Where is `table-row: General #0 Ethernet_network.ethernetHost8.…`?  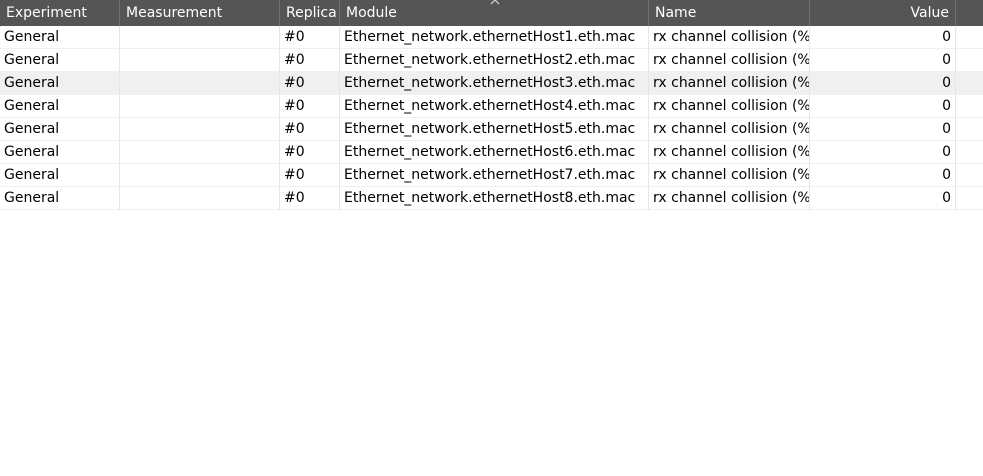 table-row: General #0 Ethernet_network.ethernetHost8.… is located at coordinates (491, 198).